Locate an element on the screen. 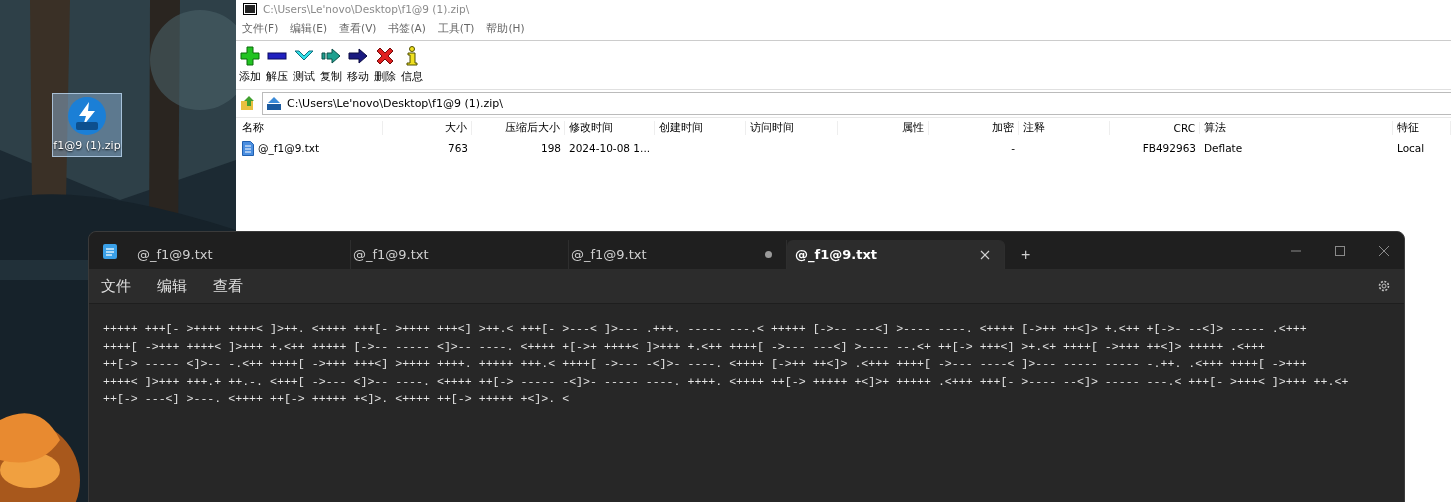  menu-item: 查看(V) is located at coordinates (358, 29).